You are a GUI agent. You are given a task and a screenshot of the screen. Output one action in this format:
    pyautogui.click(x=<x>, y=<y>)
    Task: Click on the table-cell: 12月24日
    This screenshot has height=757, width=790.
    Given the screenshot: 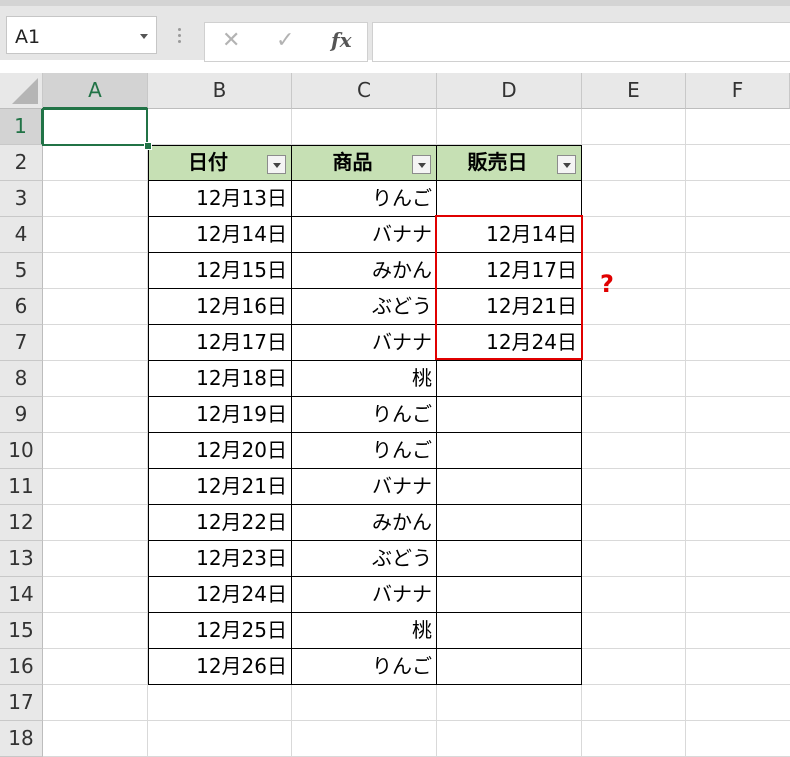 What is the action you would take?
    pyautogui.click(x=220, y=595)
    